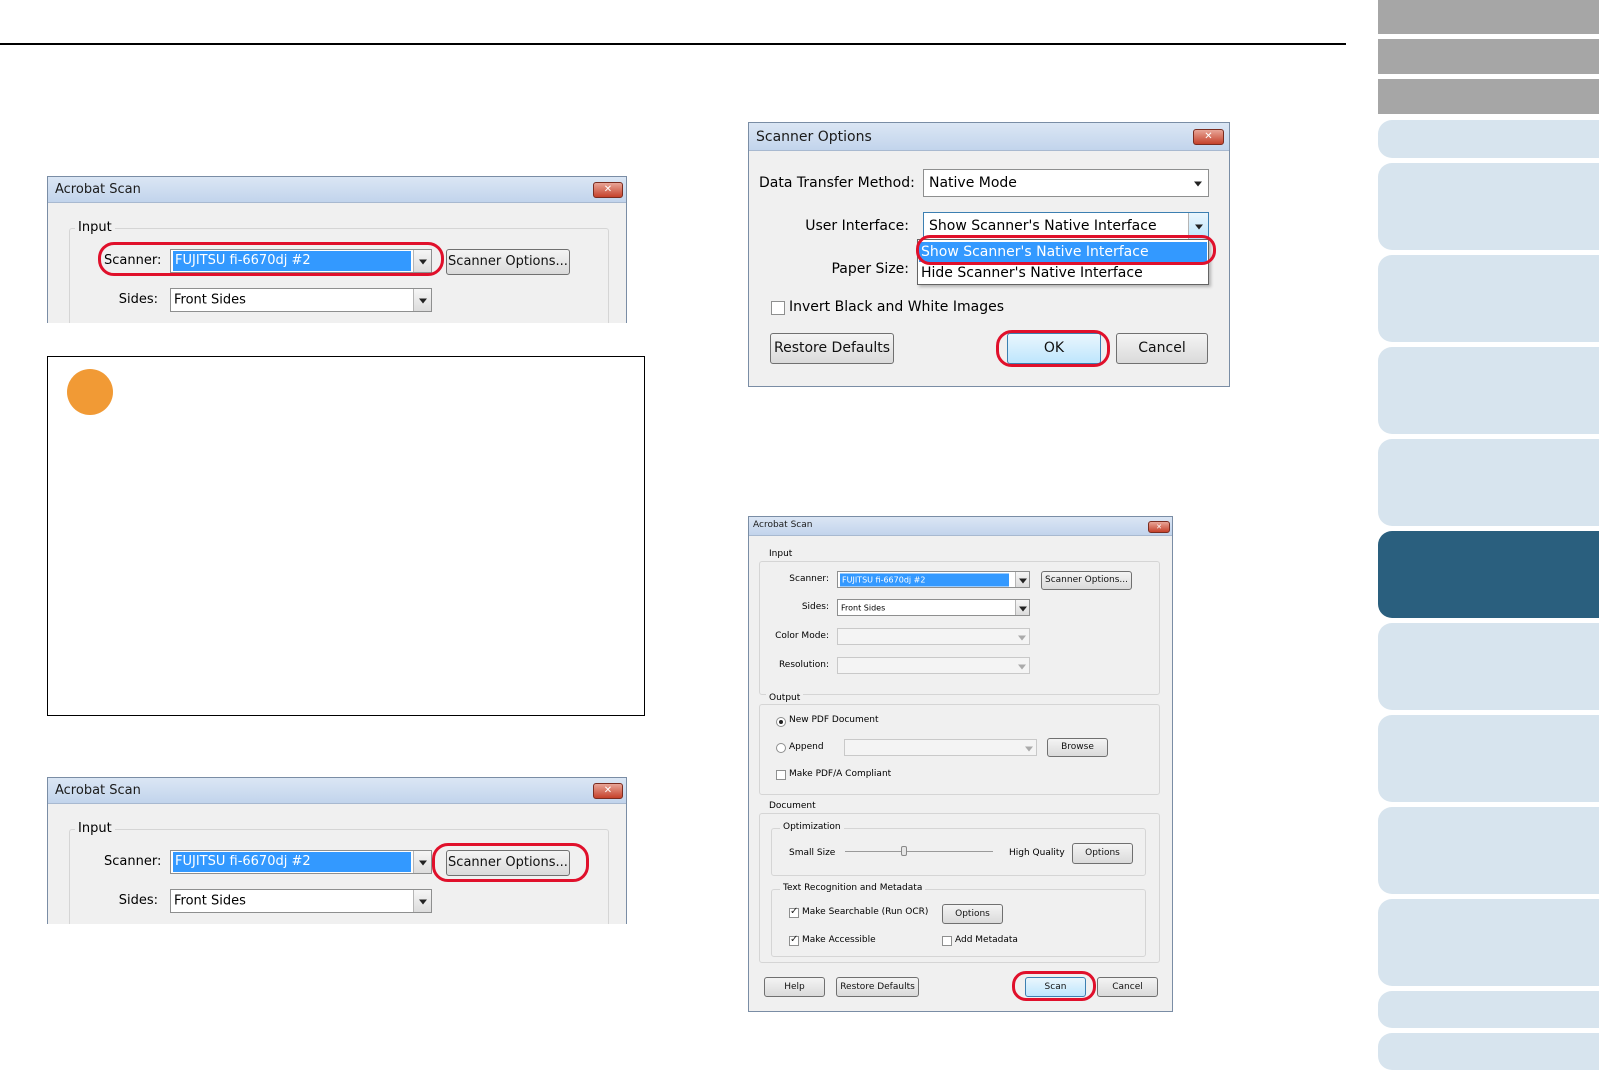  Describe the element at coordinates (840, 774) in the screenshot. I see `pdfa-label: Make PDF/A Compliant` at that location.